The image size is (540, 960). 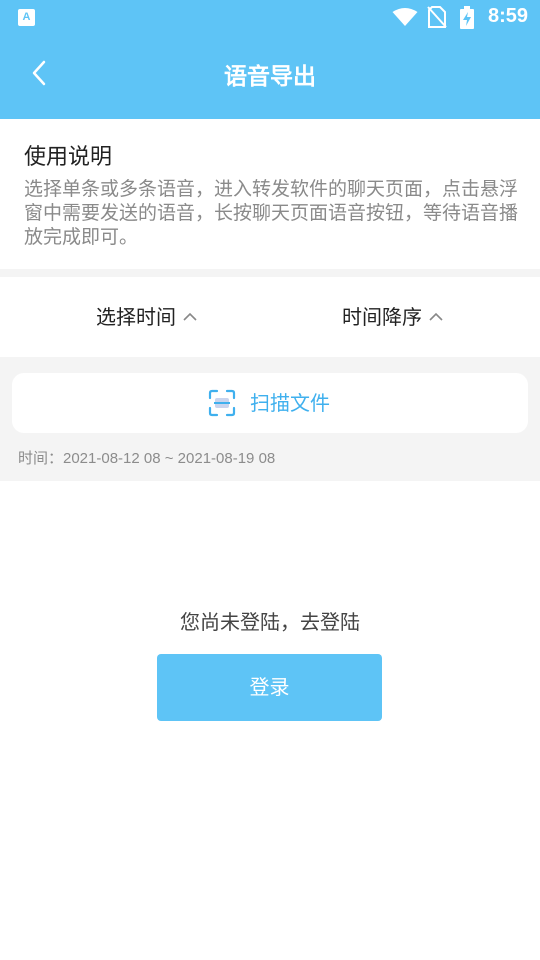 What do you see at coordinates (437, 17) in the screenshot?
I see `no-sim-icon` at bounding box center [437, 17].